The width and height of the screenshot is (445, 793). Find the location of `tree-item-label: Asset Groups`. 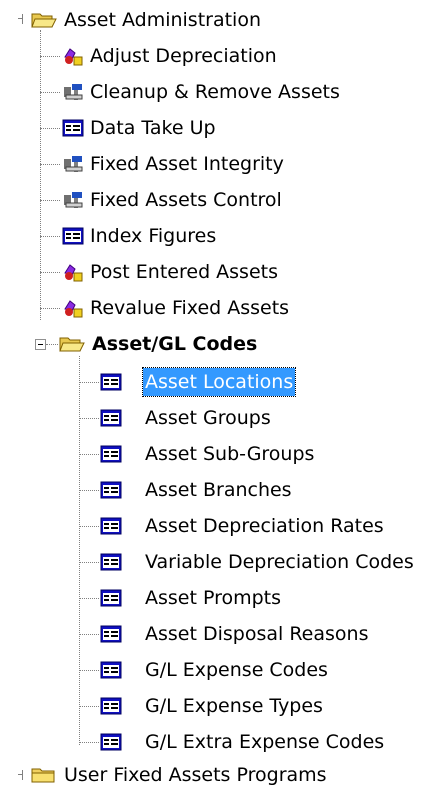

tree-item-label: Asset Groups is located at coordinates (208, 418).